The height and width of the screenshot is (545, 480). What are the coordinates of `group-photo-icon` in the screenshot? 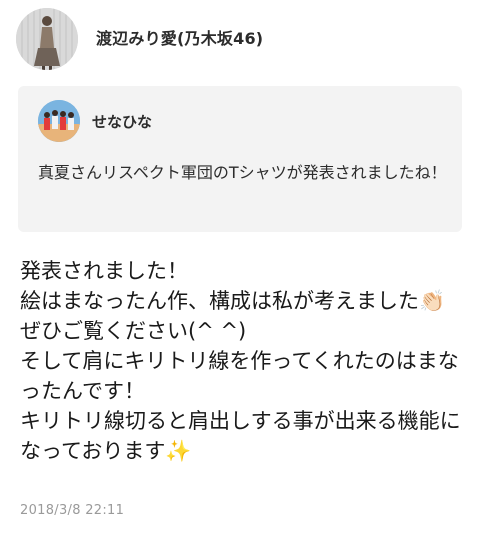 It's located at (59, 121).